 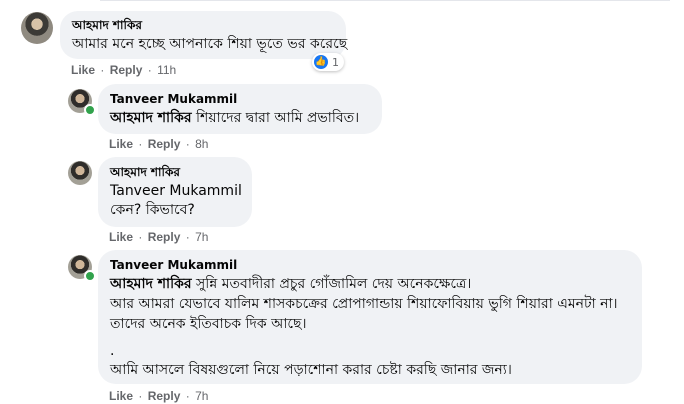 What do you see at coordinates (166, 70) in the screenshot?
I see `timestamp: 11h` at bounding box center [166, 70].